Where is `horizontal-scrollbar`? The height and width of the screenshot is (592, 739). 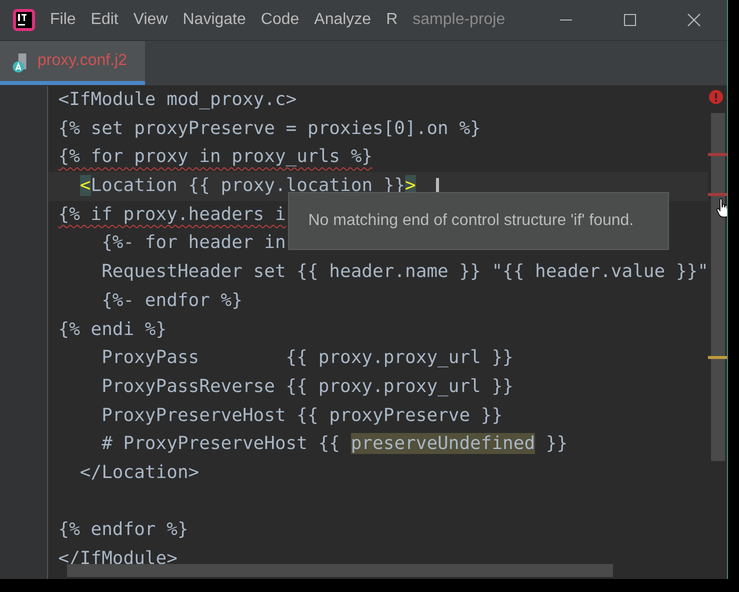
horizontal-scrollbar is located at coordinates (340, 570).